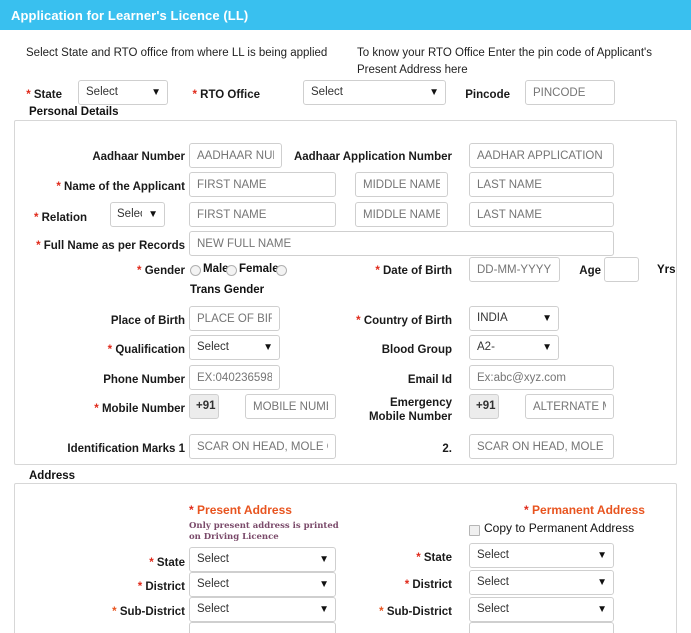  What do you see at coordinates (484, 406) in the screenshot?
I see `emergency-country-code-prefix: +91` at bounding box center [484, 406].